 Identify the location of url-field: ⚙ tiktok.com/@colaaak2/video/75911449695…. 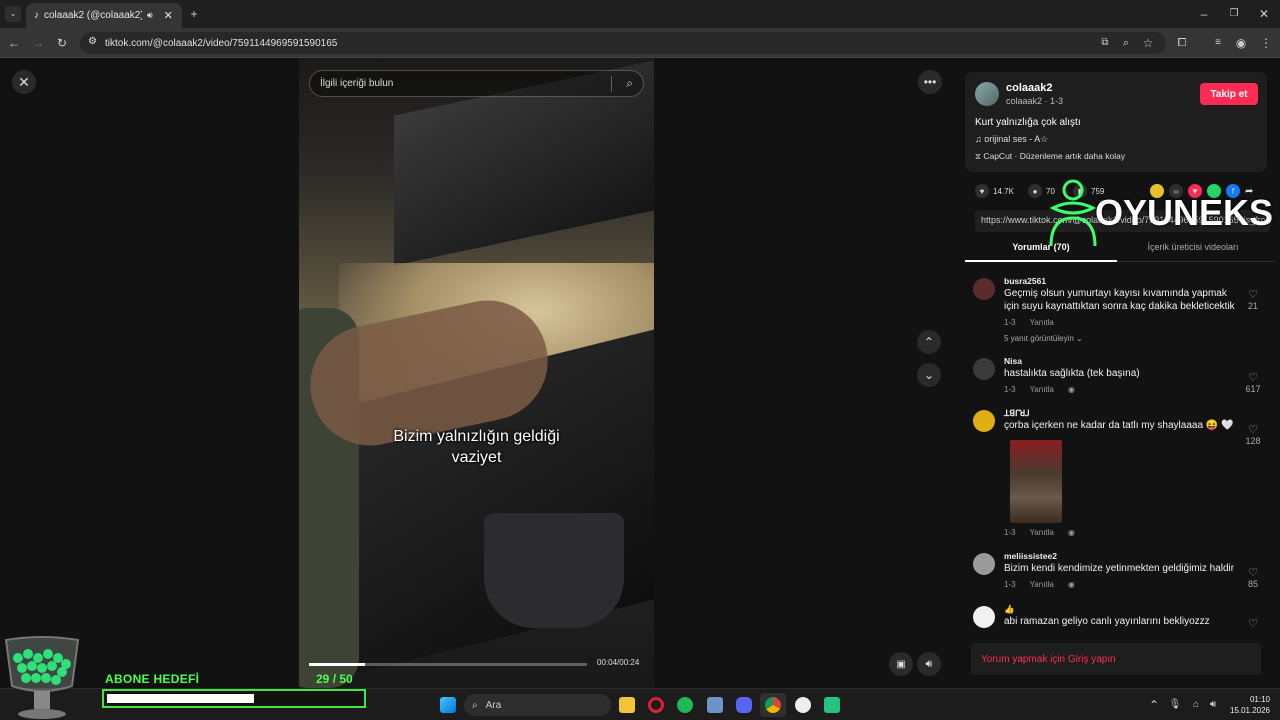
(623, 43).